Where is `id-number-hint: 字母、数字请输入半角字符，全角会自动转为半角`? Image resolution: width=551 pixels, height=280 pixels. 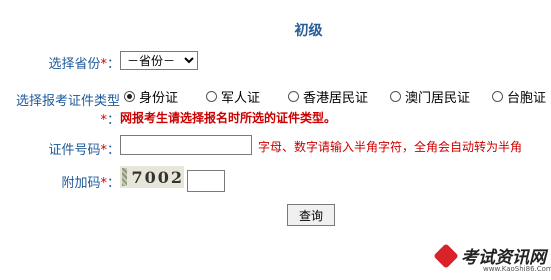
id-number-hint: 字母、数字请输入半角字符，全角会自动转为半角 is located at coordinates (390, 147).